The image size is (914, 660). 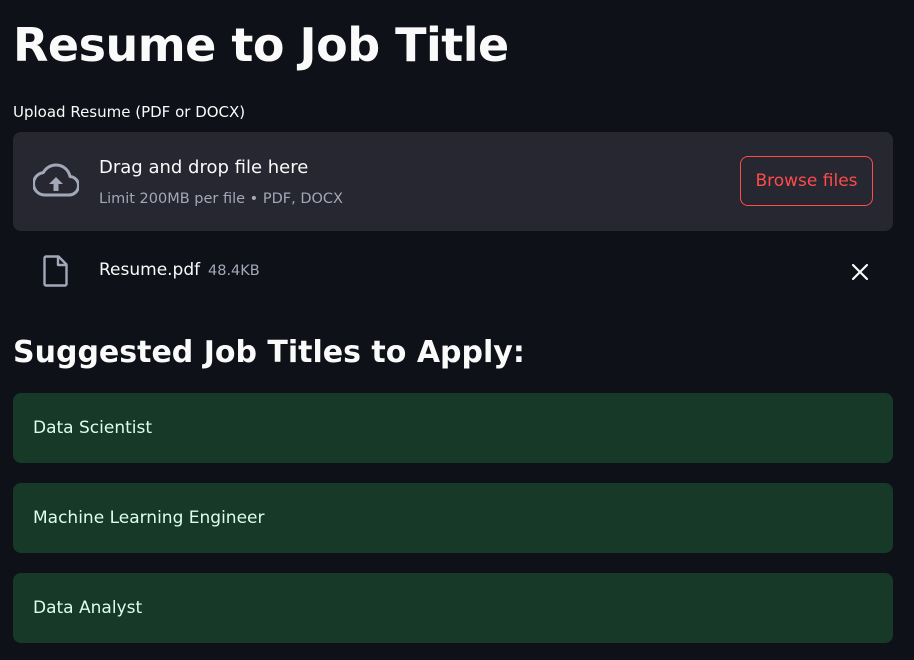 I want to click on job-suggestion-label: Data Scientist, so click(x=92, y=428).